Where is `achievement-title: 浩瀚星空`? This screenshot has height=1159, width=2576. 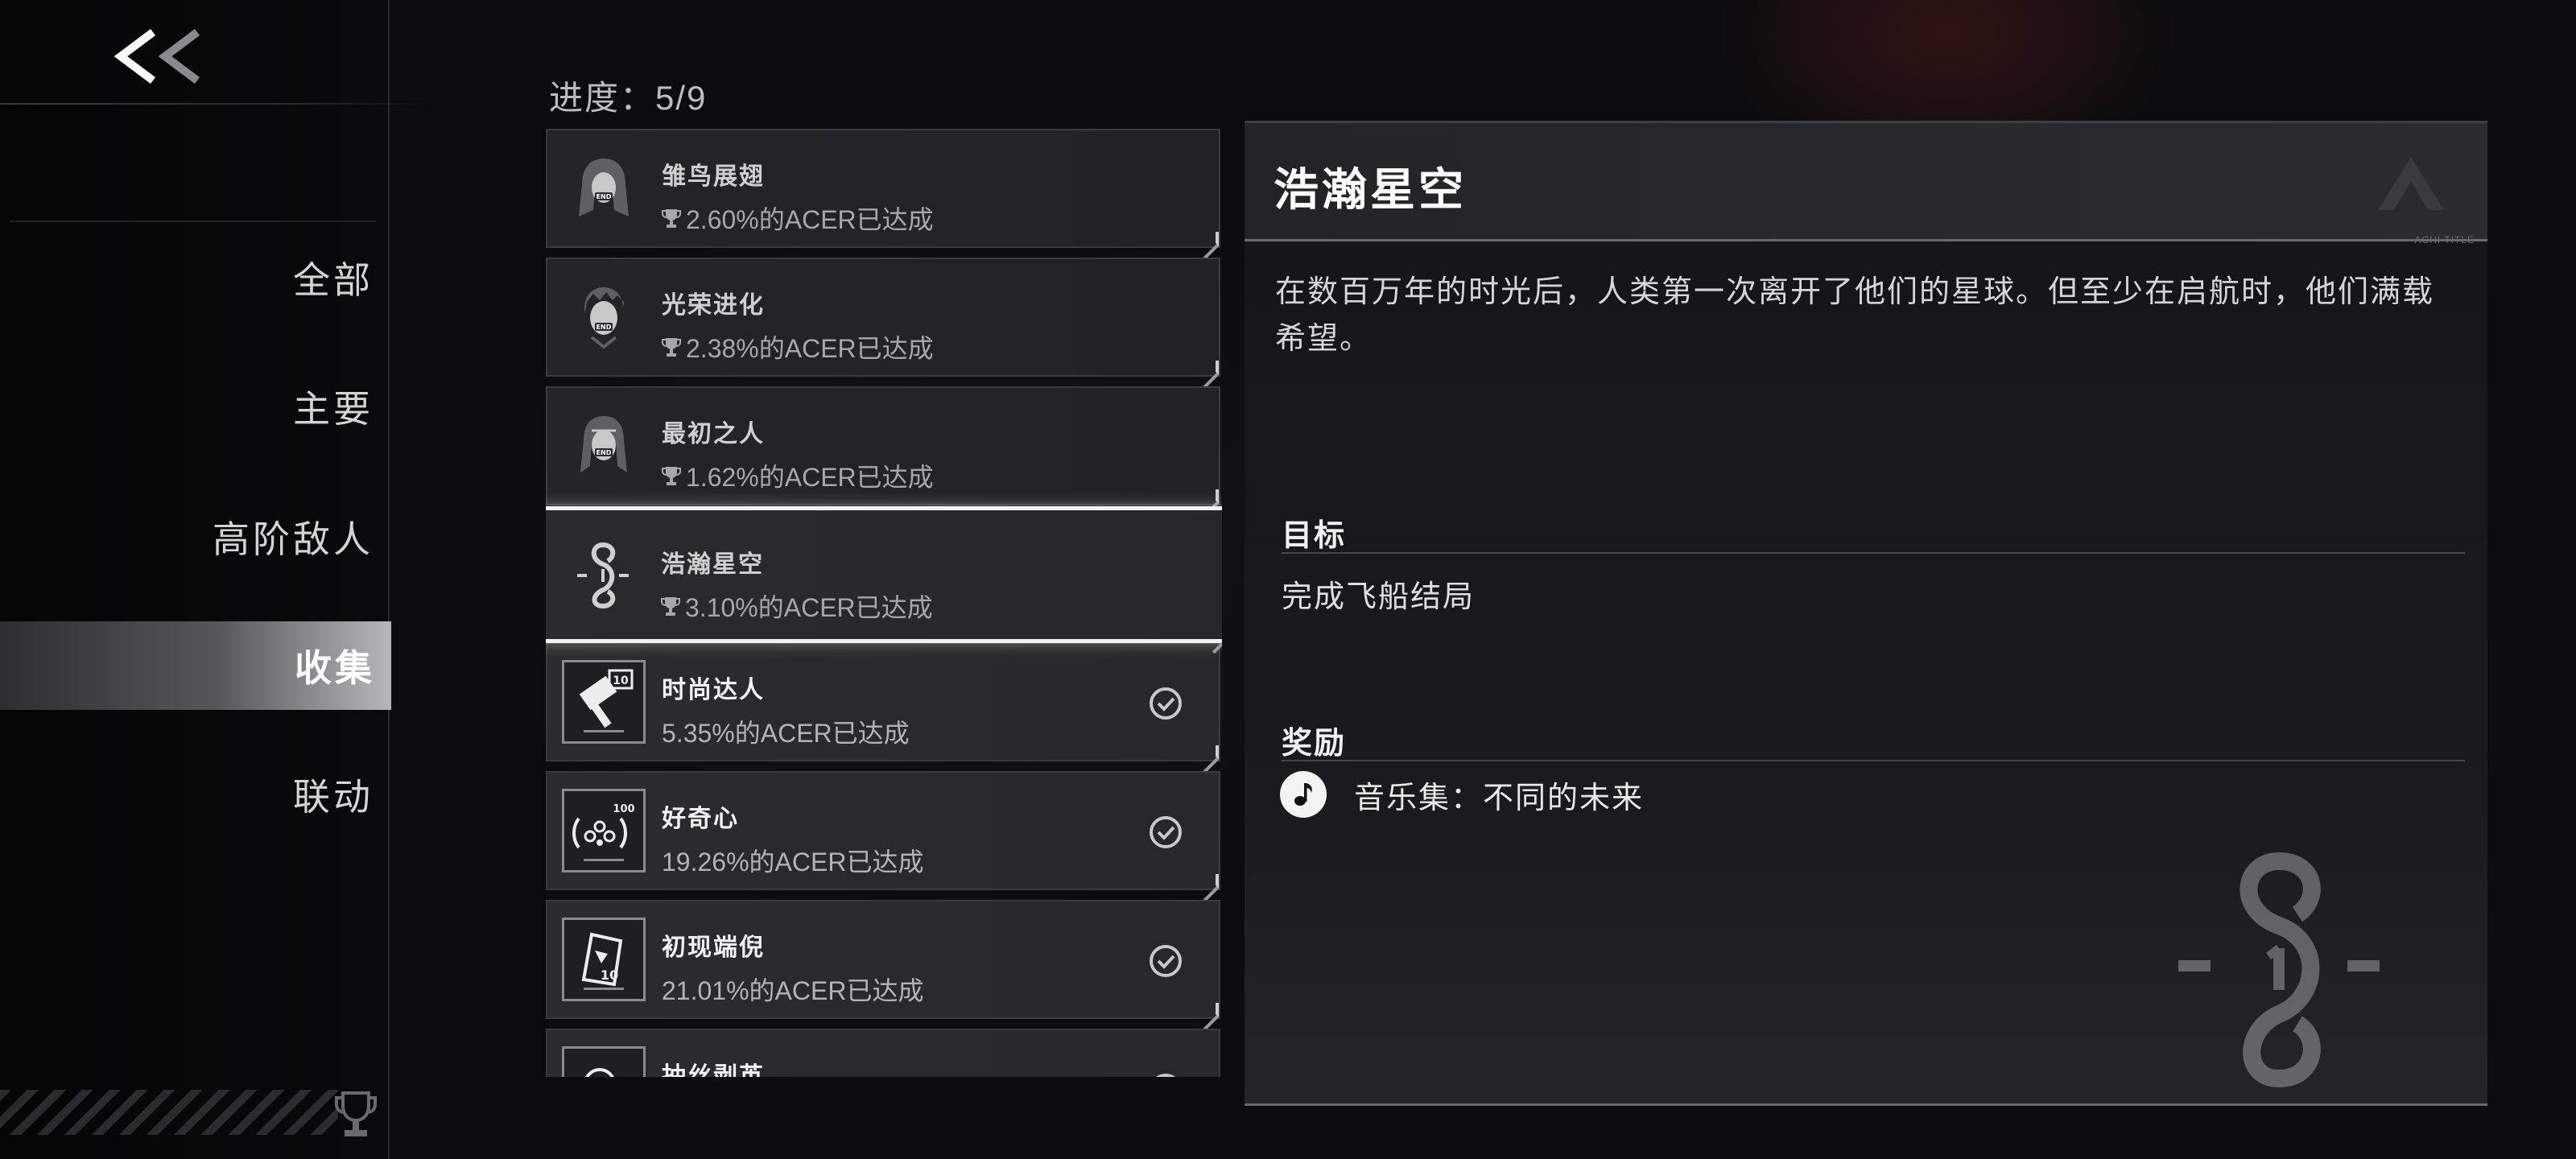 achievement-title: 浩瀚星空 is located at coordinates (712, 564).